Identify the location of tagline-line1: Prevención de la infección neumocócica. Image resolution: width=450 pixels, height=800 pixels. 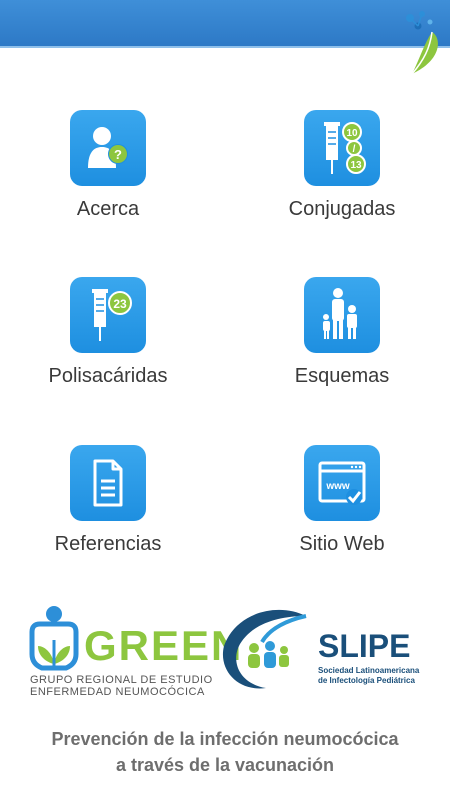
(225, 739).